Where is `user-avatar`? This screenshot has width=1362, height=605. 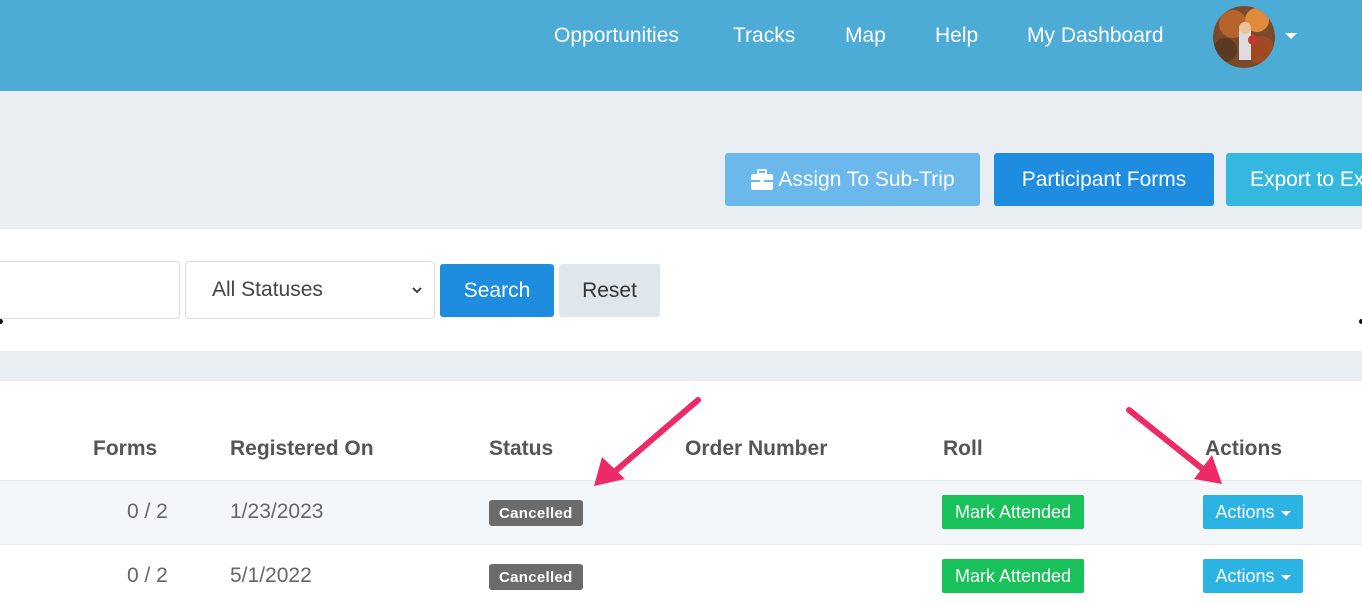
user-avatar is located at coordinates (1244, 37).